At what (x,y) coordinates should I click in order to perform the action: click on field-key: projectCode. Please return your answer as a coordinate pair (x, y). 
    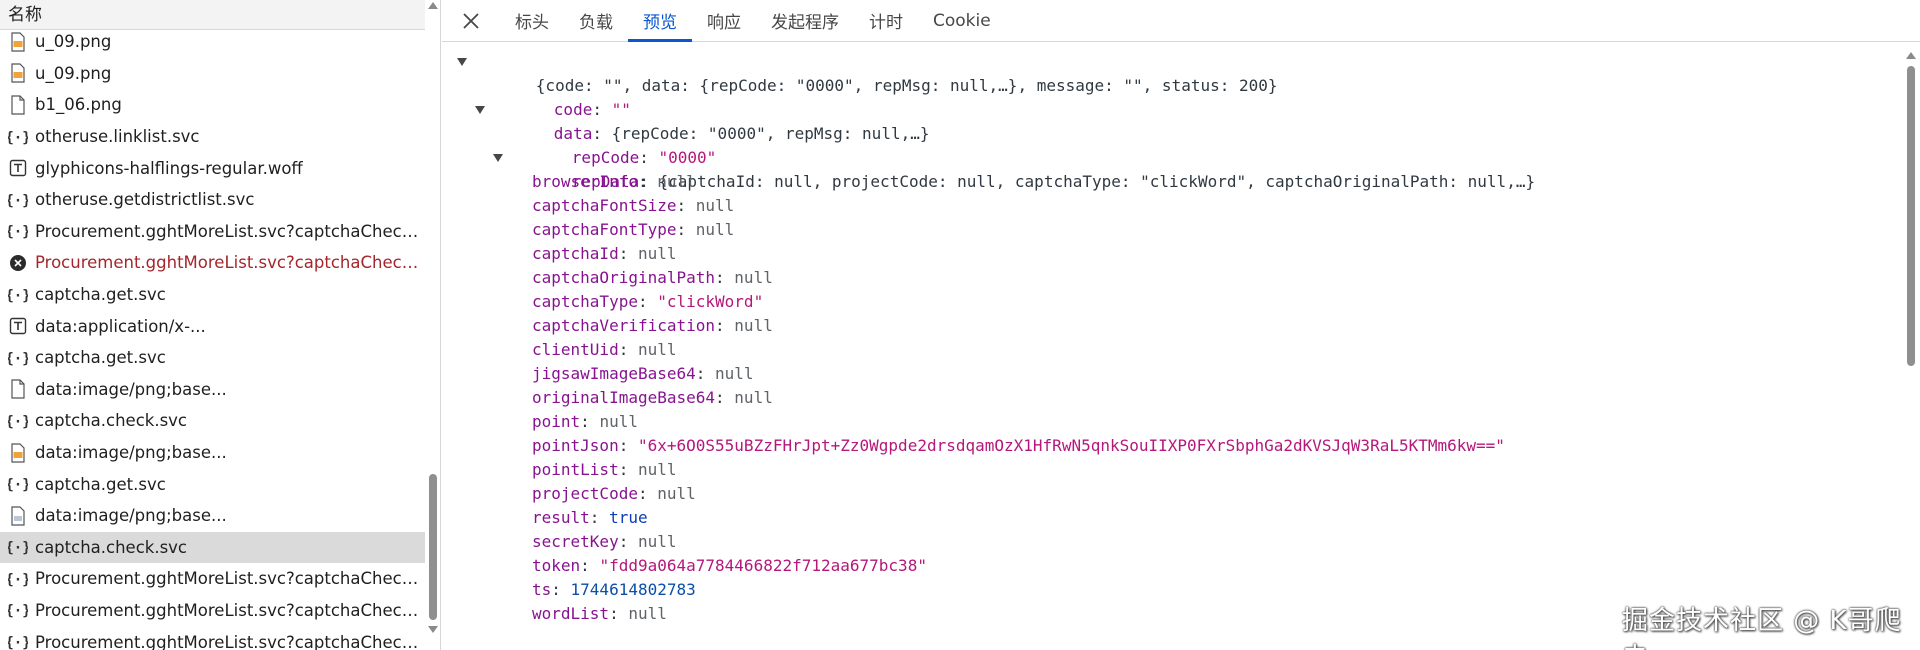
    Looking at the image, I should click on (585, 493).